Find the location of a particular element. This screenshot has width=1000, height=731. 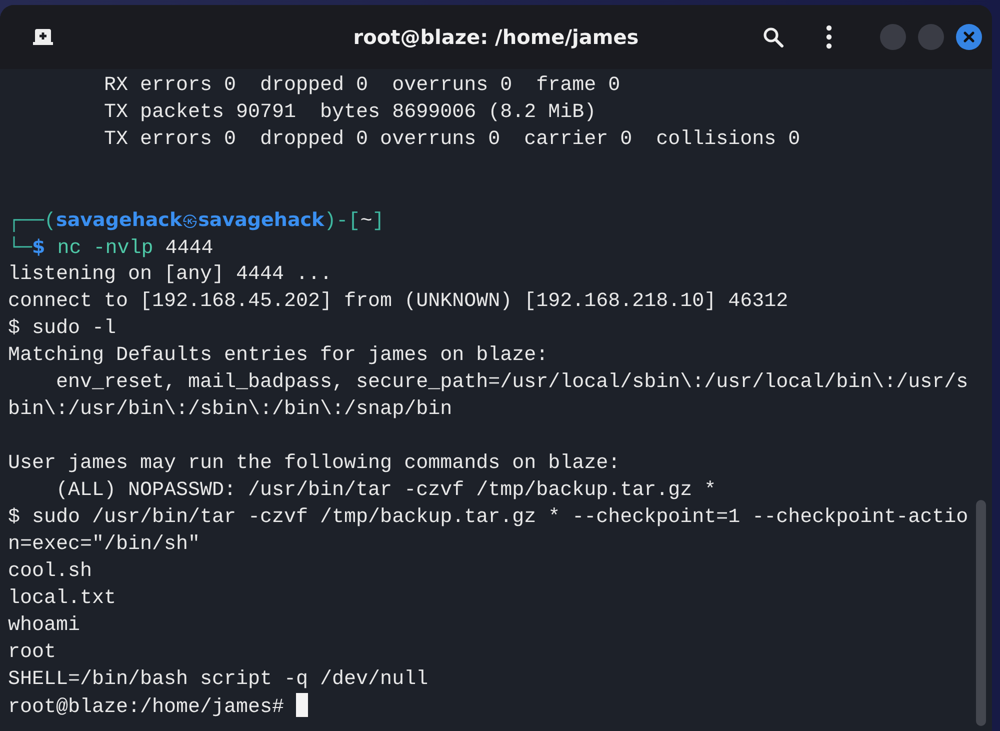

command: nc -nvlp is located at coordinates (105, 248).